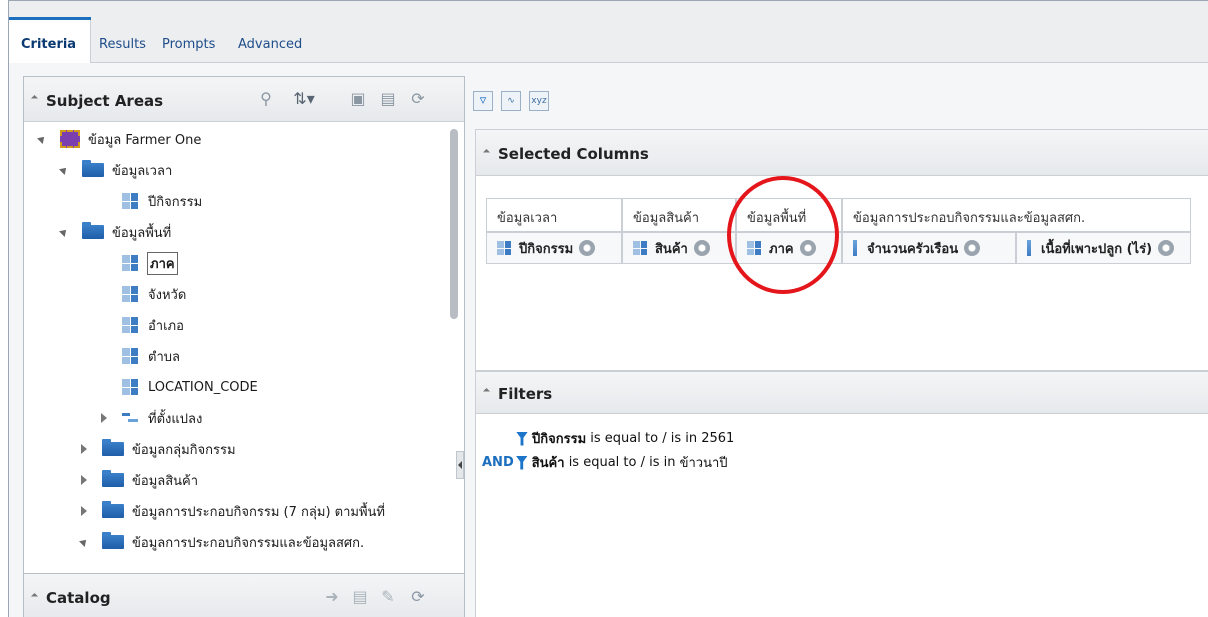  What do you see at coordinates (913, 249) in the screenshot?
I see `selected-column-label: จำนวนครัวเรือน` at bounding box center [913, 249].